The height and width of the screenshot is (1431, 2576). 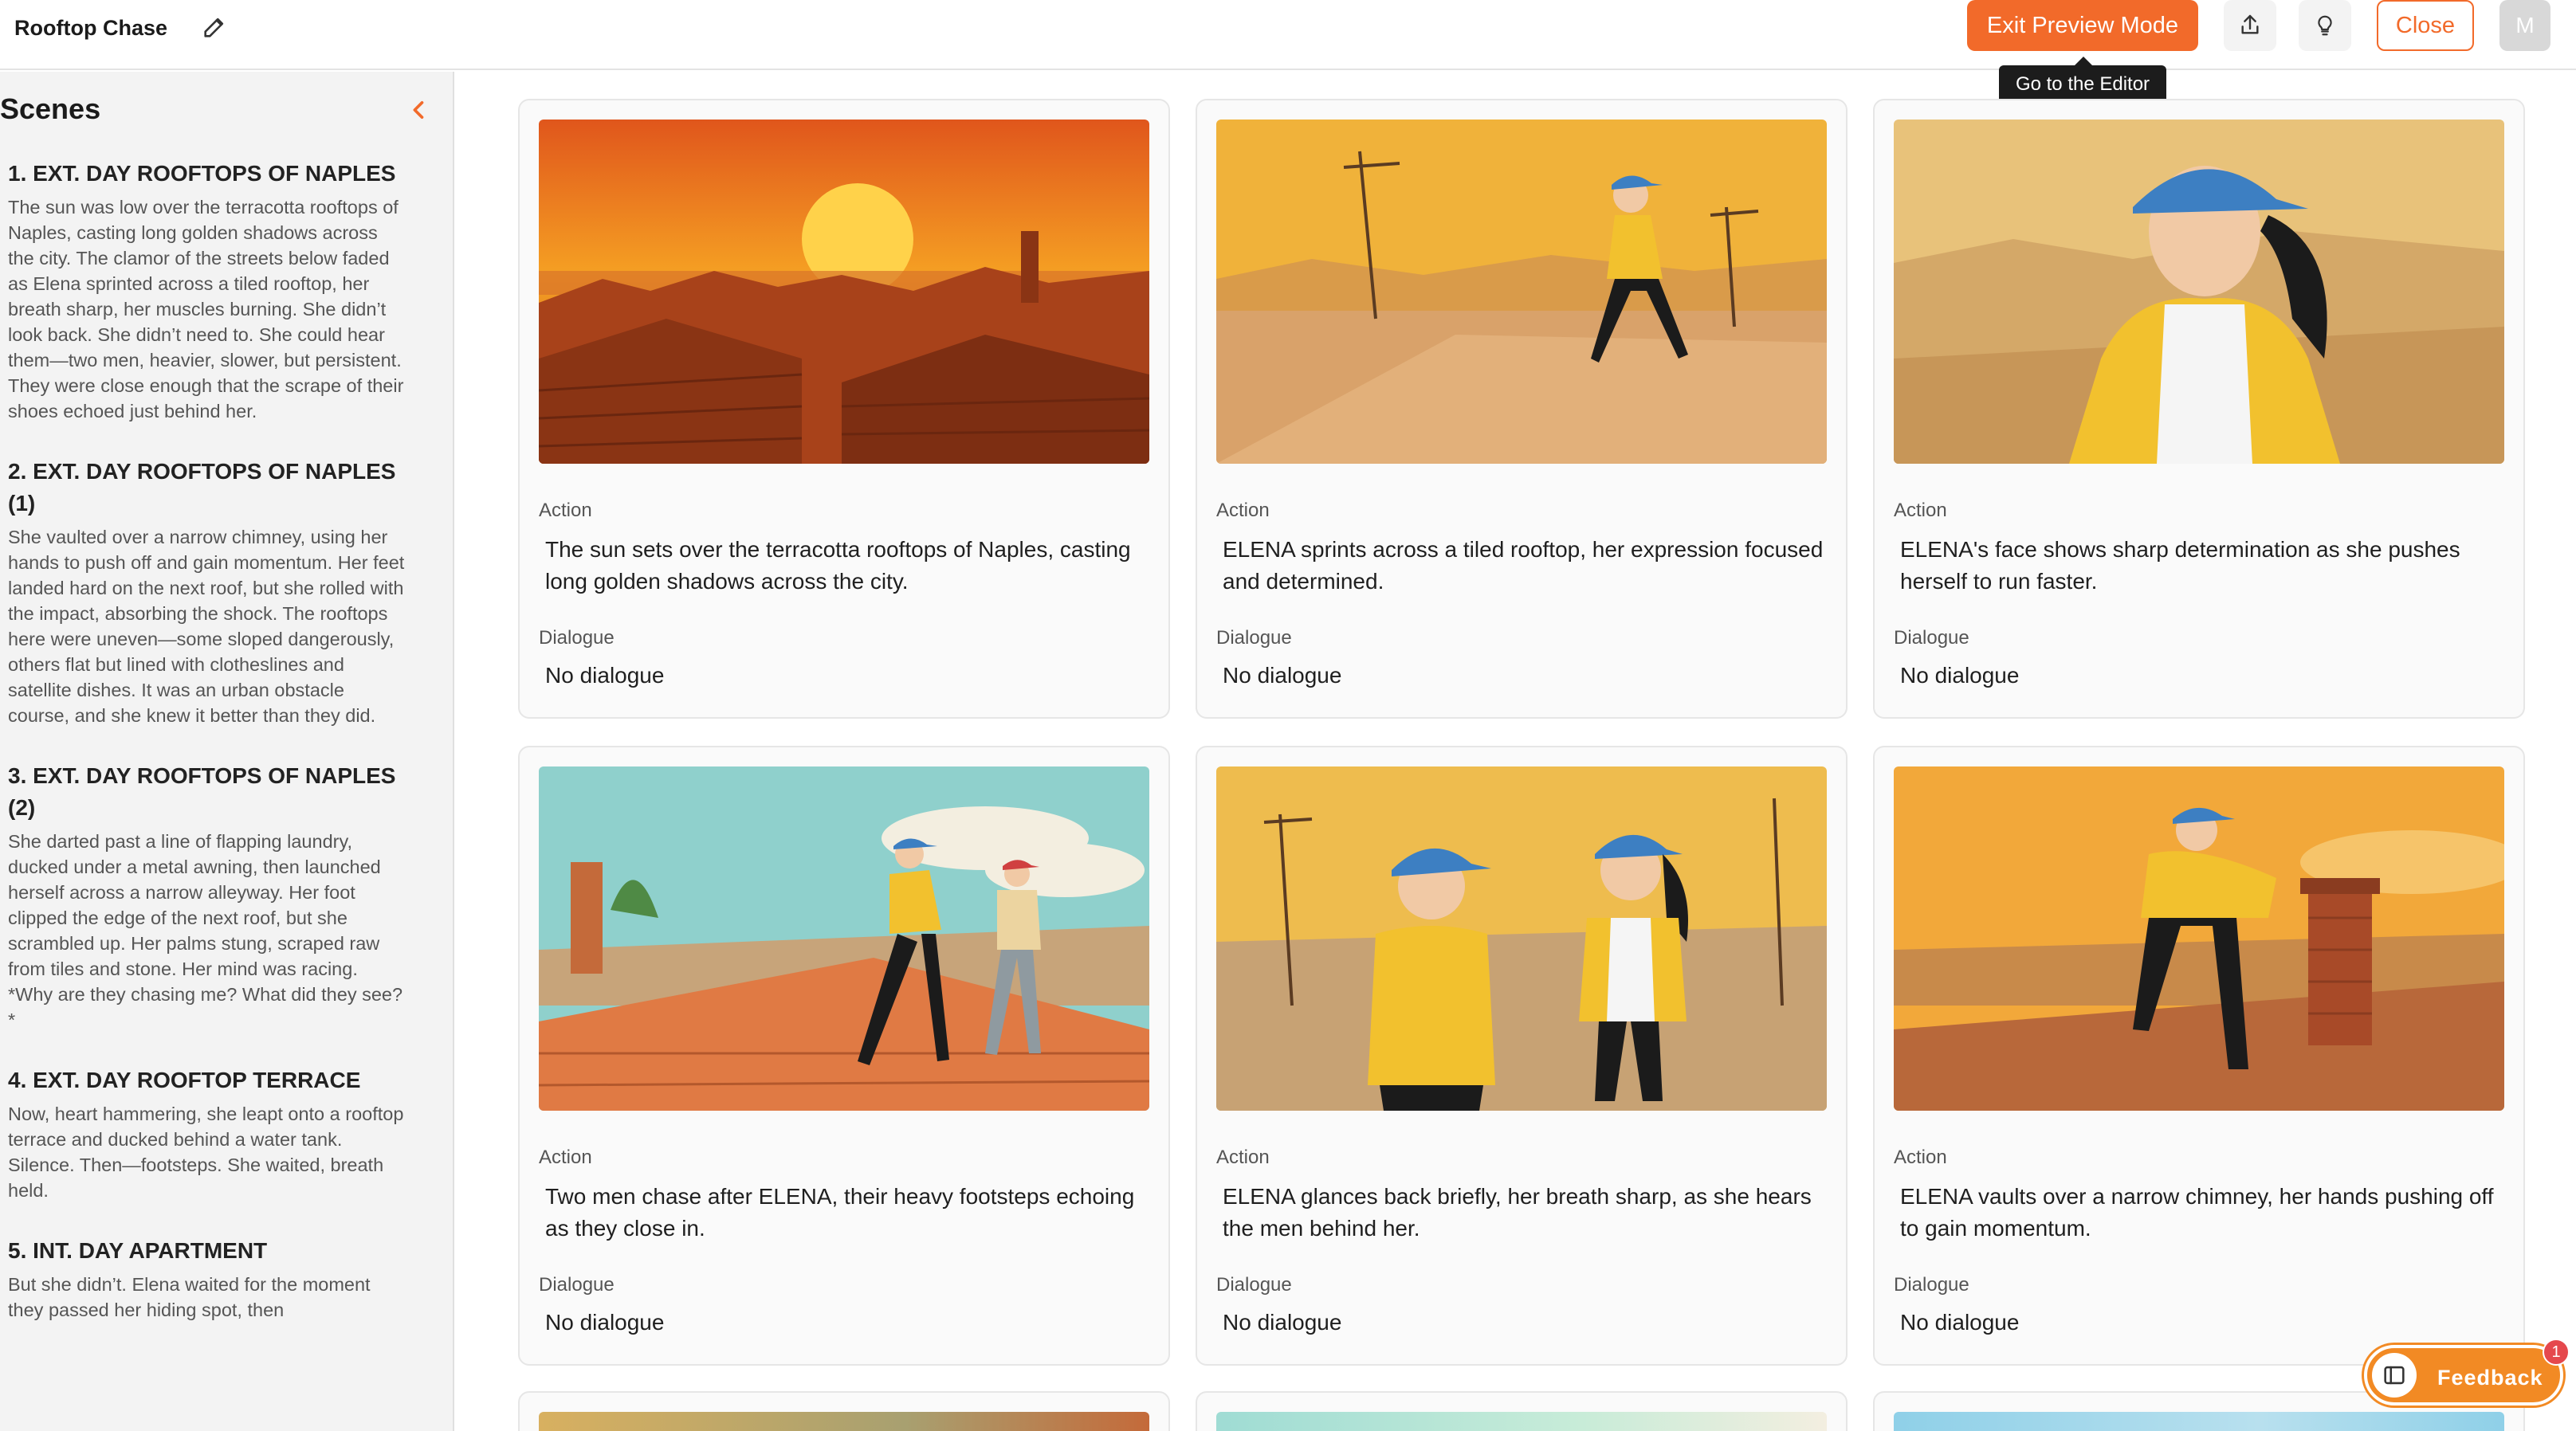 I want to click on scene-heading: 5. INT. DAY APARTMENT, so click(x=138, y=1250).